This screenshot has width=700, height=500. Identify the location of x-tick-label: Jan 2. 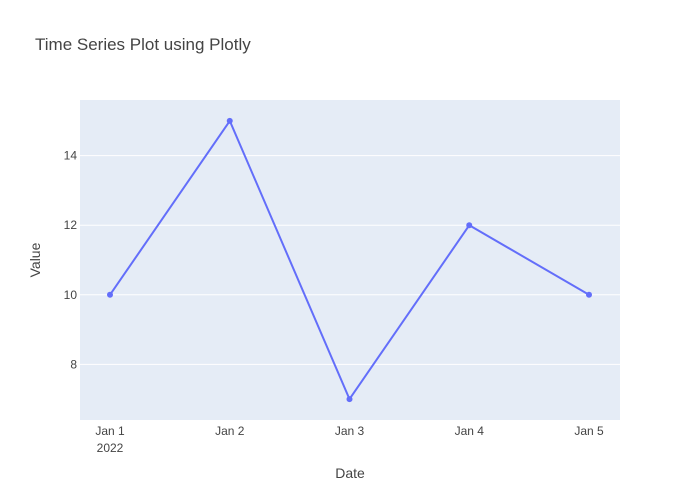
(230, 431).